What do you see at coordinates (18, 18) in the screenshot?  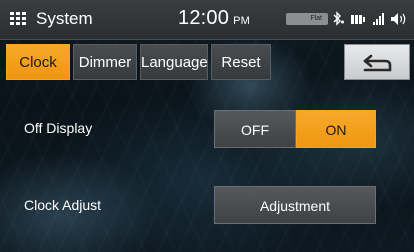 I see `grid-menu-icon` at bounding box center [18, 18].